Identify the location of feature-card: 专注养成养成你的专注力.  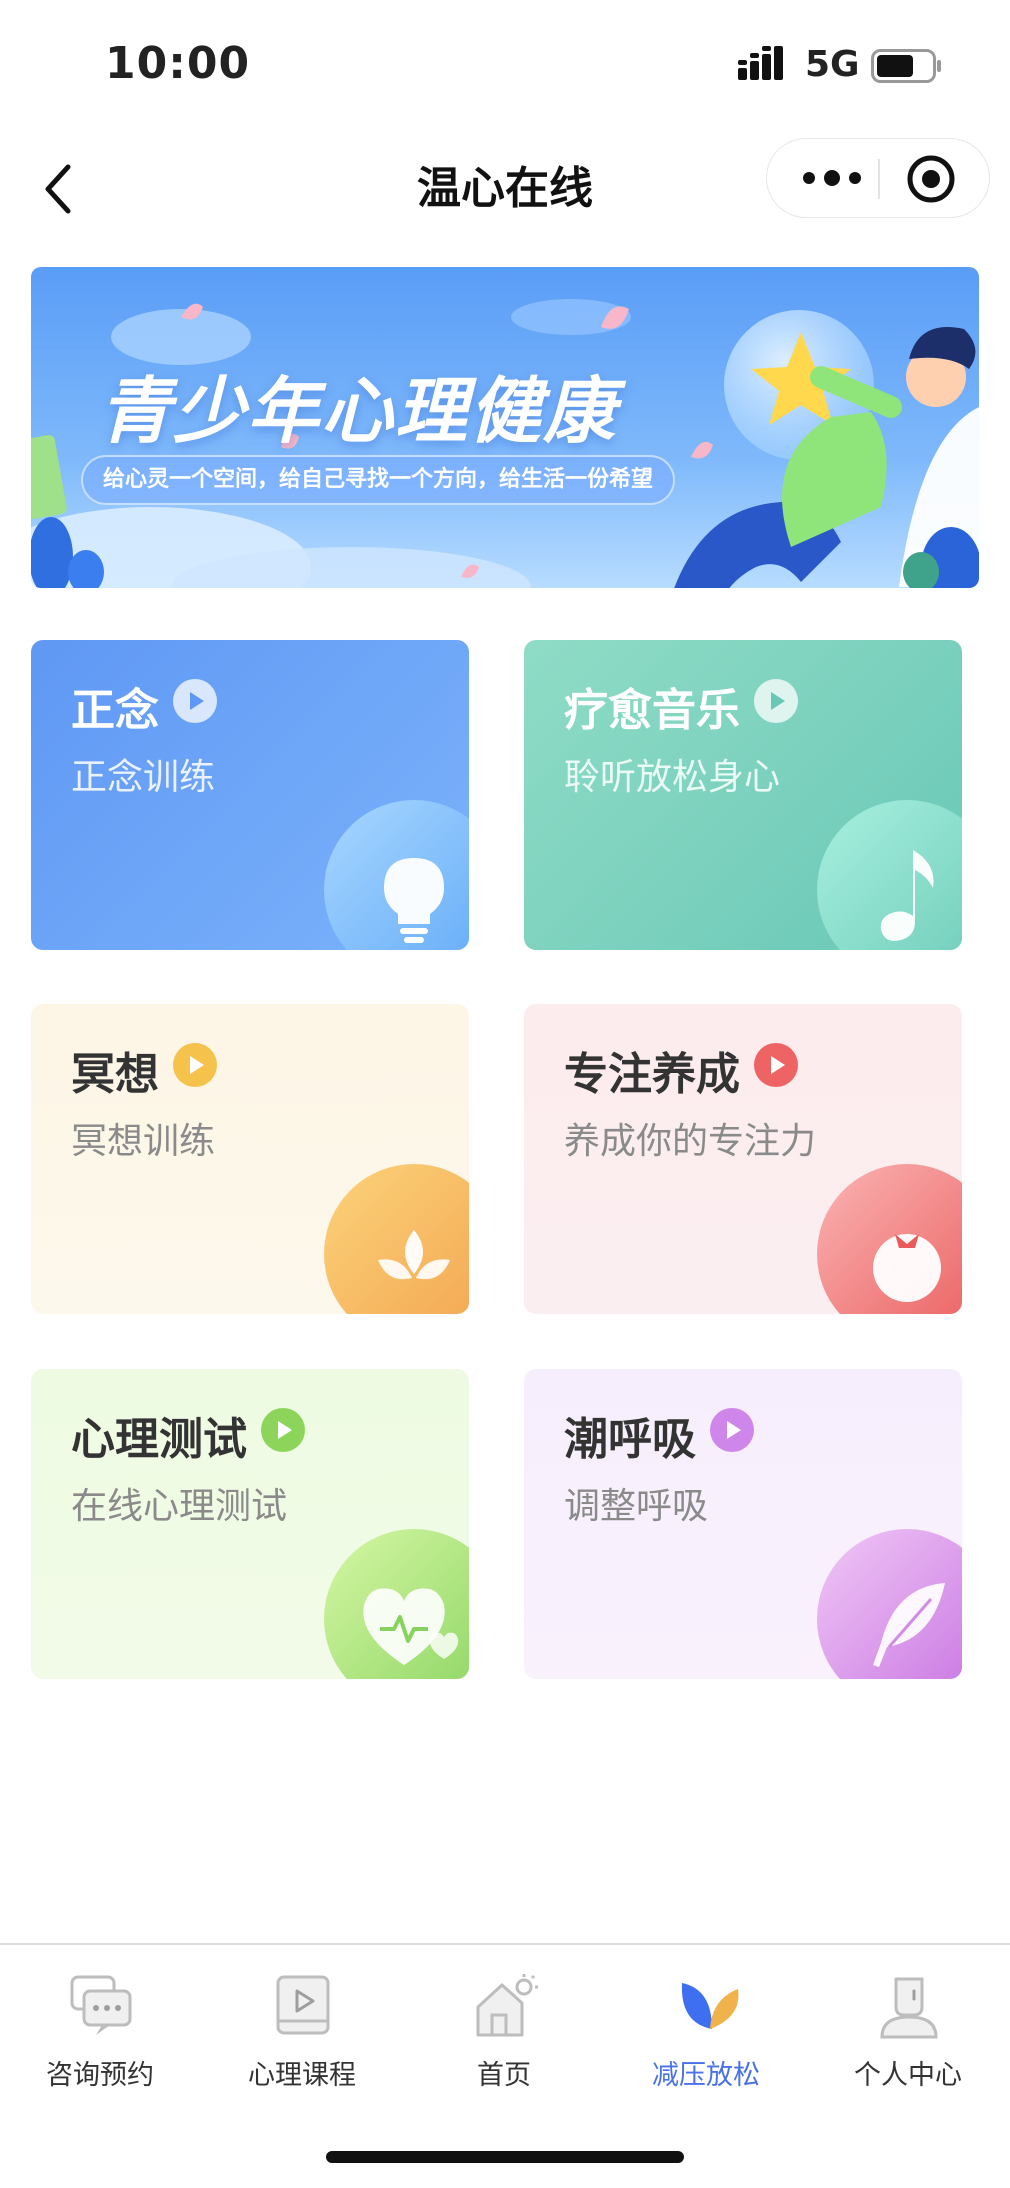
(743, 1159).